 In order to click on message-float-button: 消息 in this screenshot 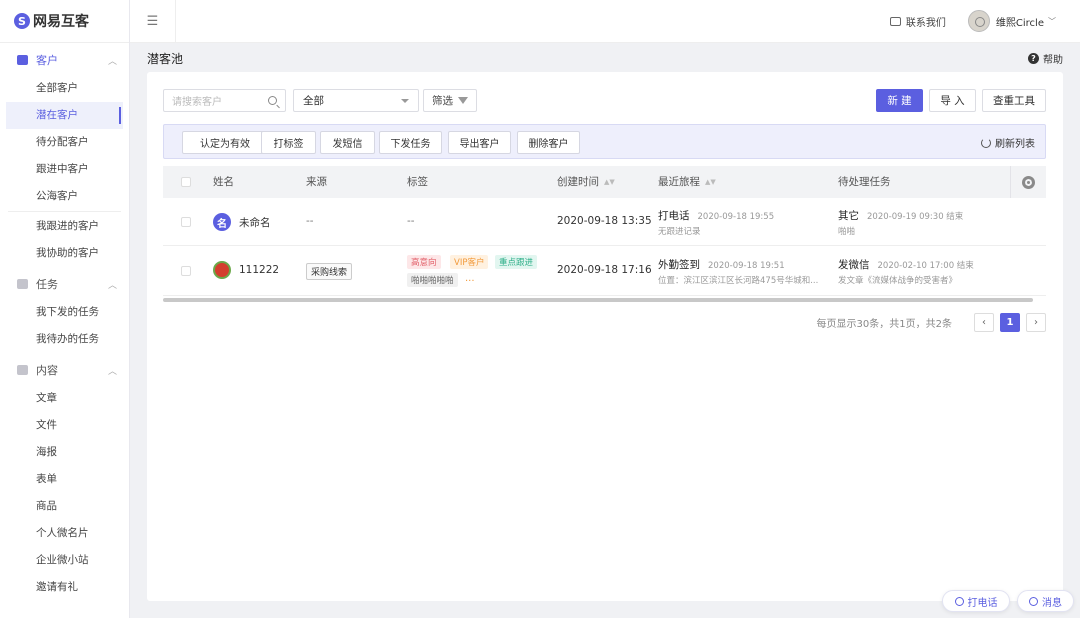, I will do `click(1045, 601)`.